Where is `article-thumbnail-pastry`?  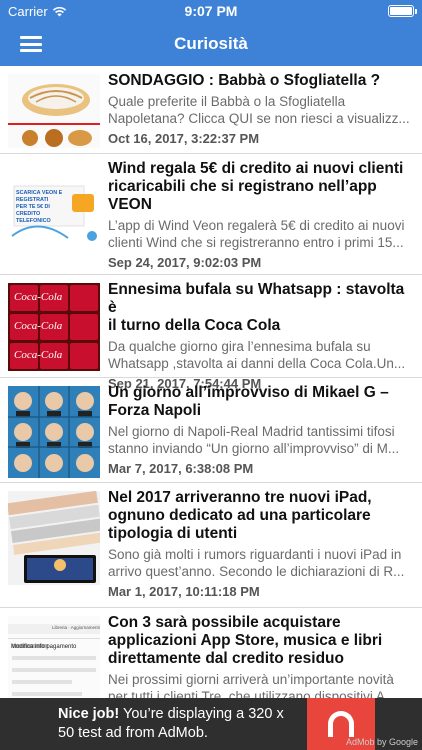
article-thumbnail-pastry is located at coordinates (54, 111).